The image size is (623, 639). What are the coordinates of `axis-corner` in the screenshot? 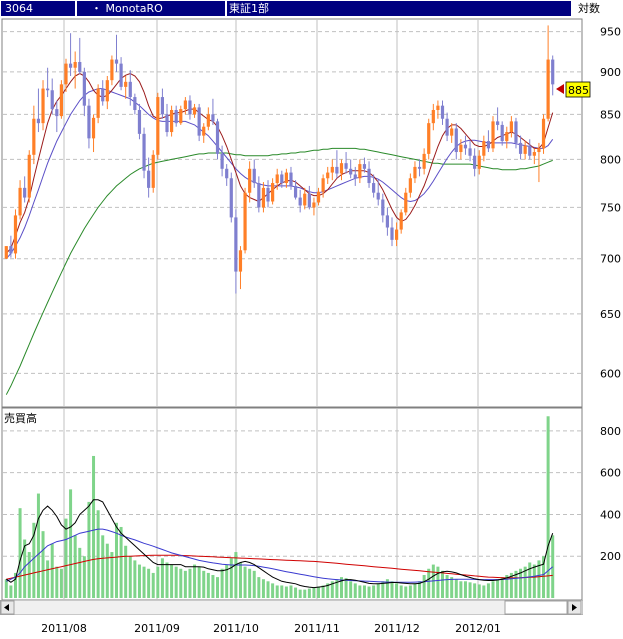 It's located at (603, 607).